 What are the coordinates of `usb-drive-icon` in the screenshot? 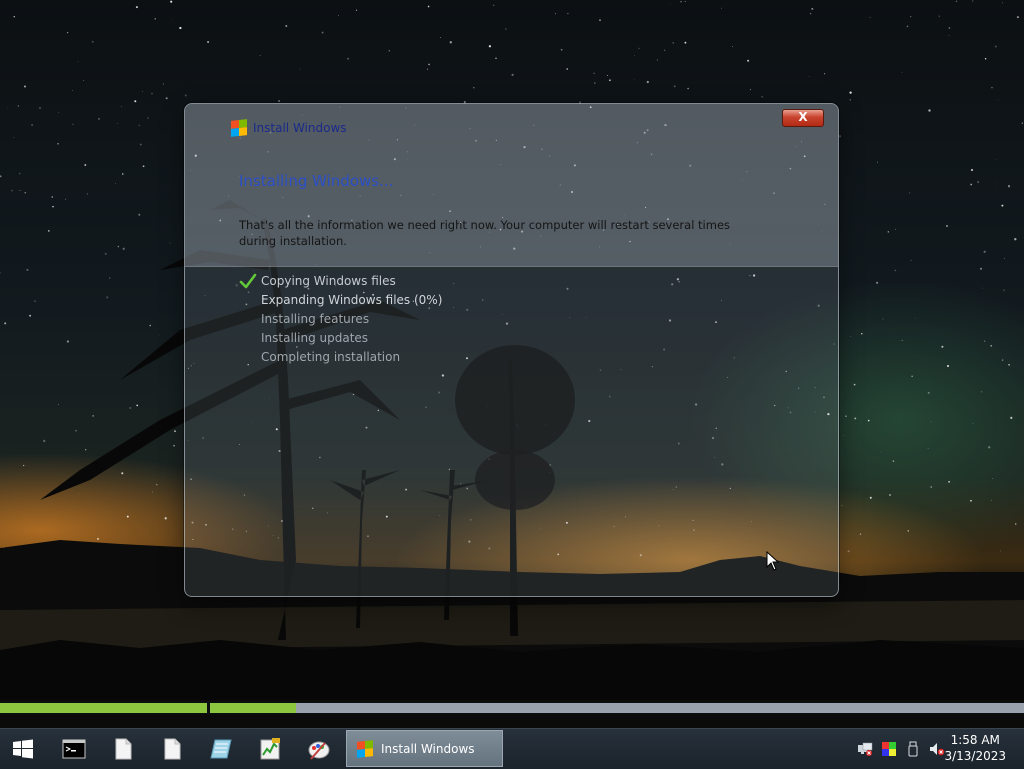 It's located at (914, 749).